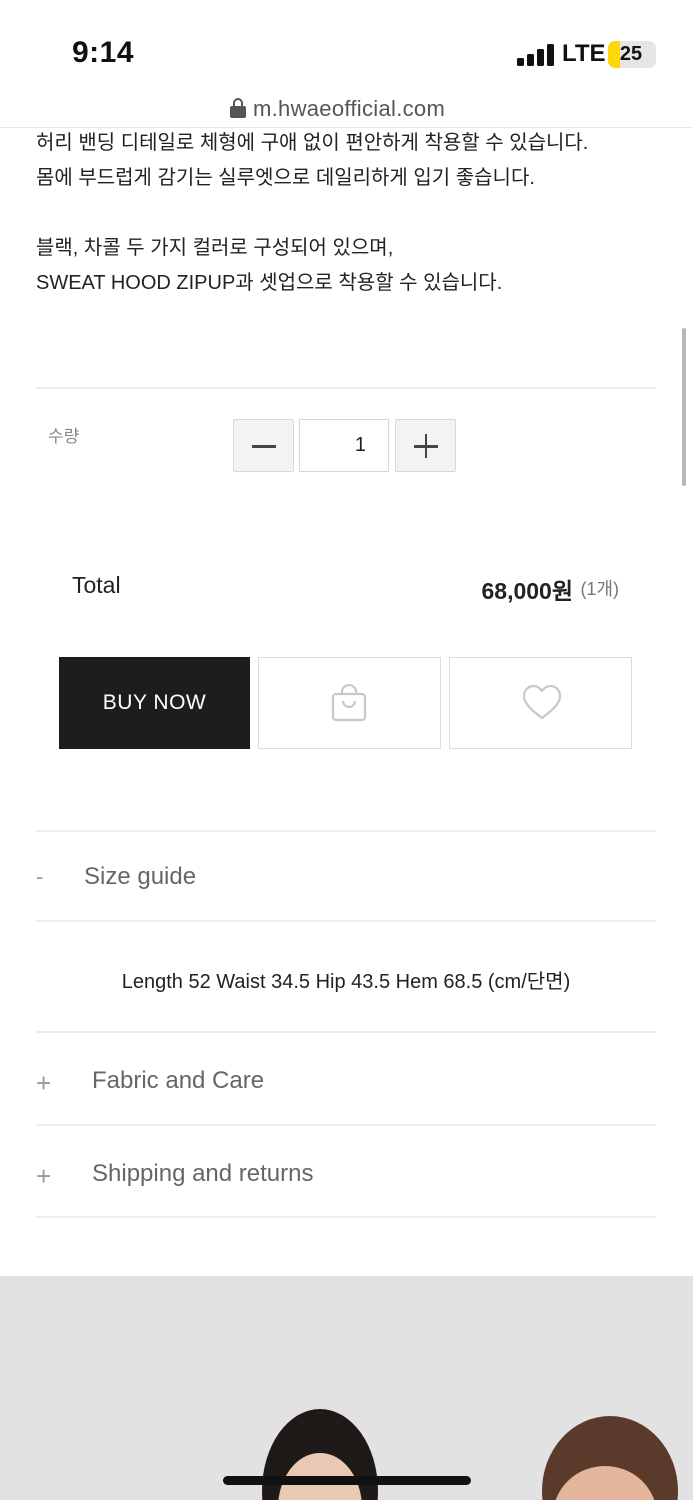 This screenshot has height=1500, width=693. I want to click on battery-level: 25, so click(631, 54).